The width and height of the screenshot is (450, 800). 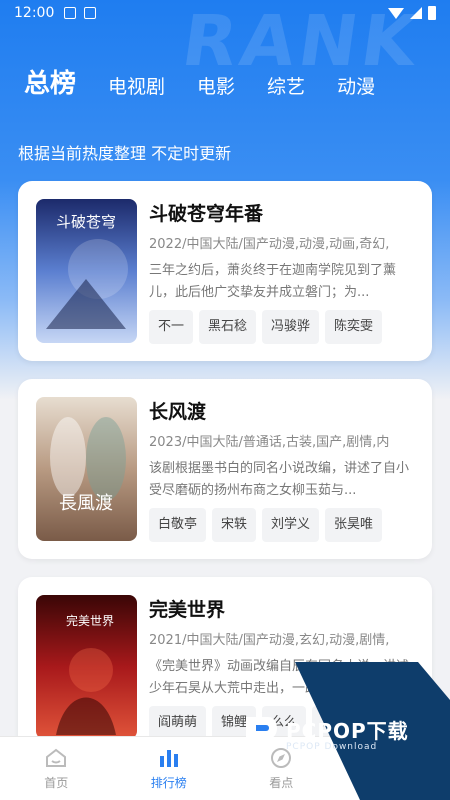 What do you see at coordinates (432, 13) in the screenshot?
I see `battery-icon` at bounding box center [432, 13].